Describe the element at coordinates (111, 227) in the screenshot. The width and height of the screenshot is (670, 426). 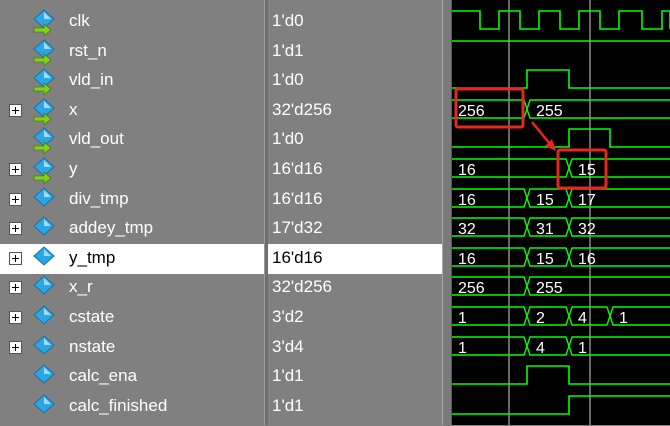
I see `signal-name: addey_tmp` at that location.